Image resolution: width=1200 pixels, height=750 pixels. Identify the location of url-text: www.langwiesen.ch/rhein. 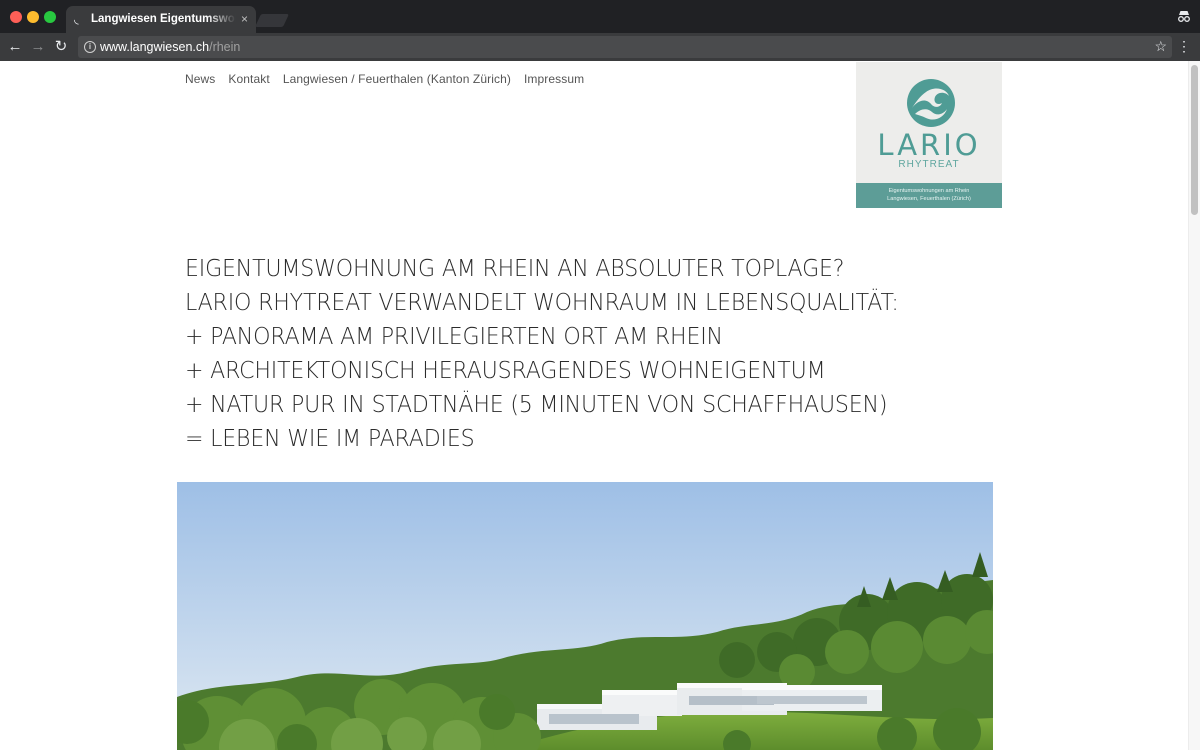
(170, 47).